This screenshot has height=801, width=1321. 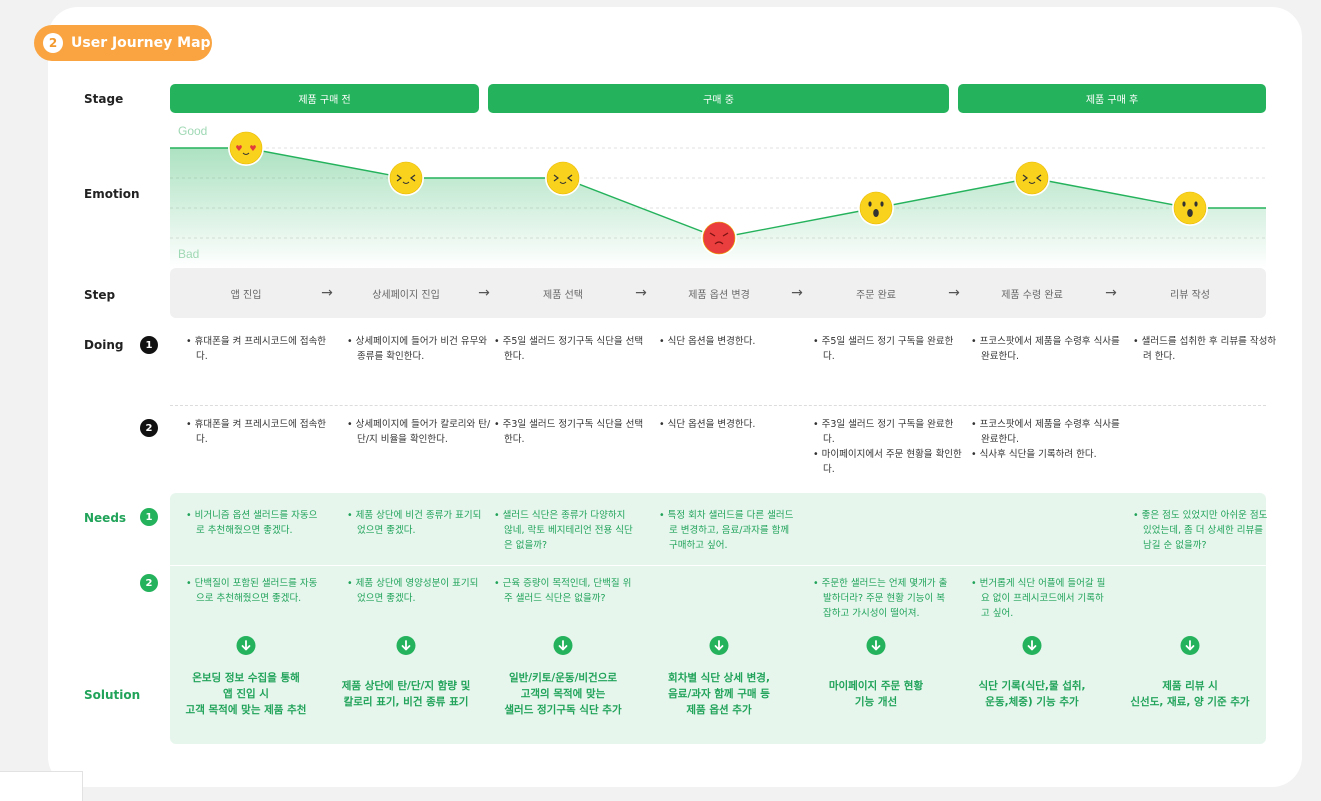 I want to click on solution-line: 운동,체중) 기능 추가, so click(x=1032, y=702).